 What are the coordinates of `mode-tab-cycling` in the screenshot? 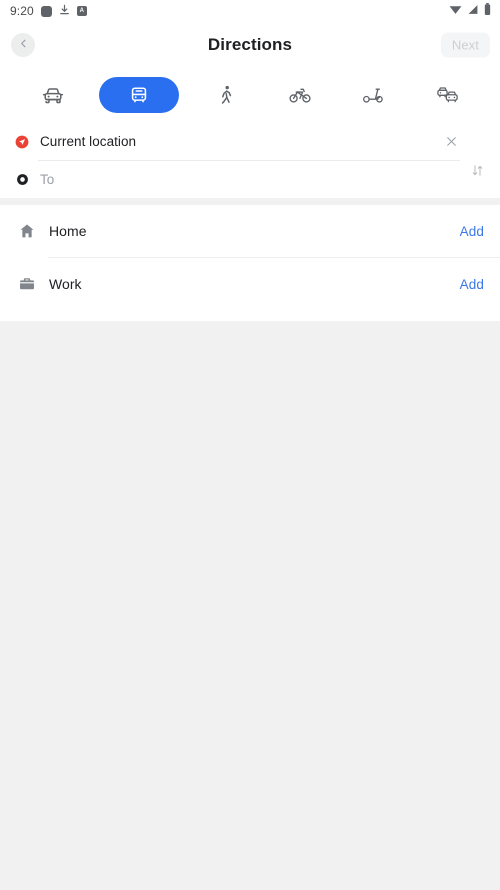 It's located at (300, 95).